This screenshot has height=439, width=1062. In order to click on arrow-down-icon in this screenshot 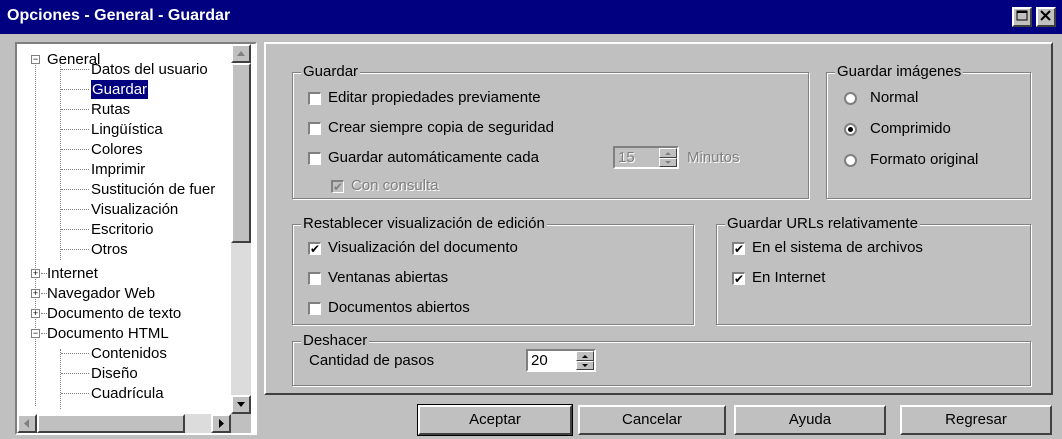, I will do `click(241, 404)`.